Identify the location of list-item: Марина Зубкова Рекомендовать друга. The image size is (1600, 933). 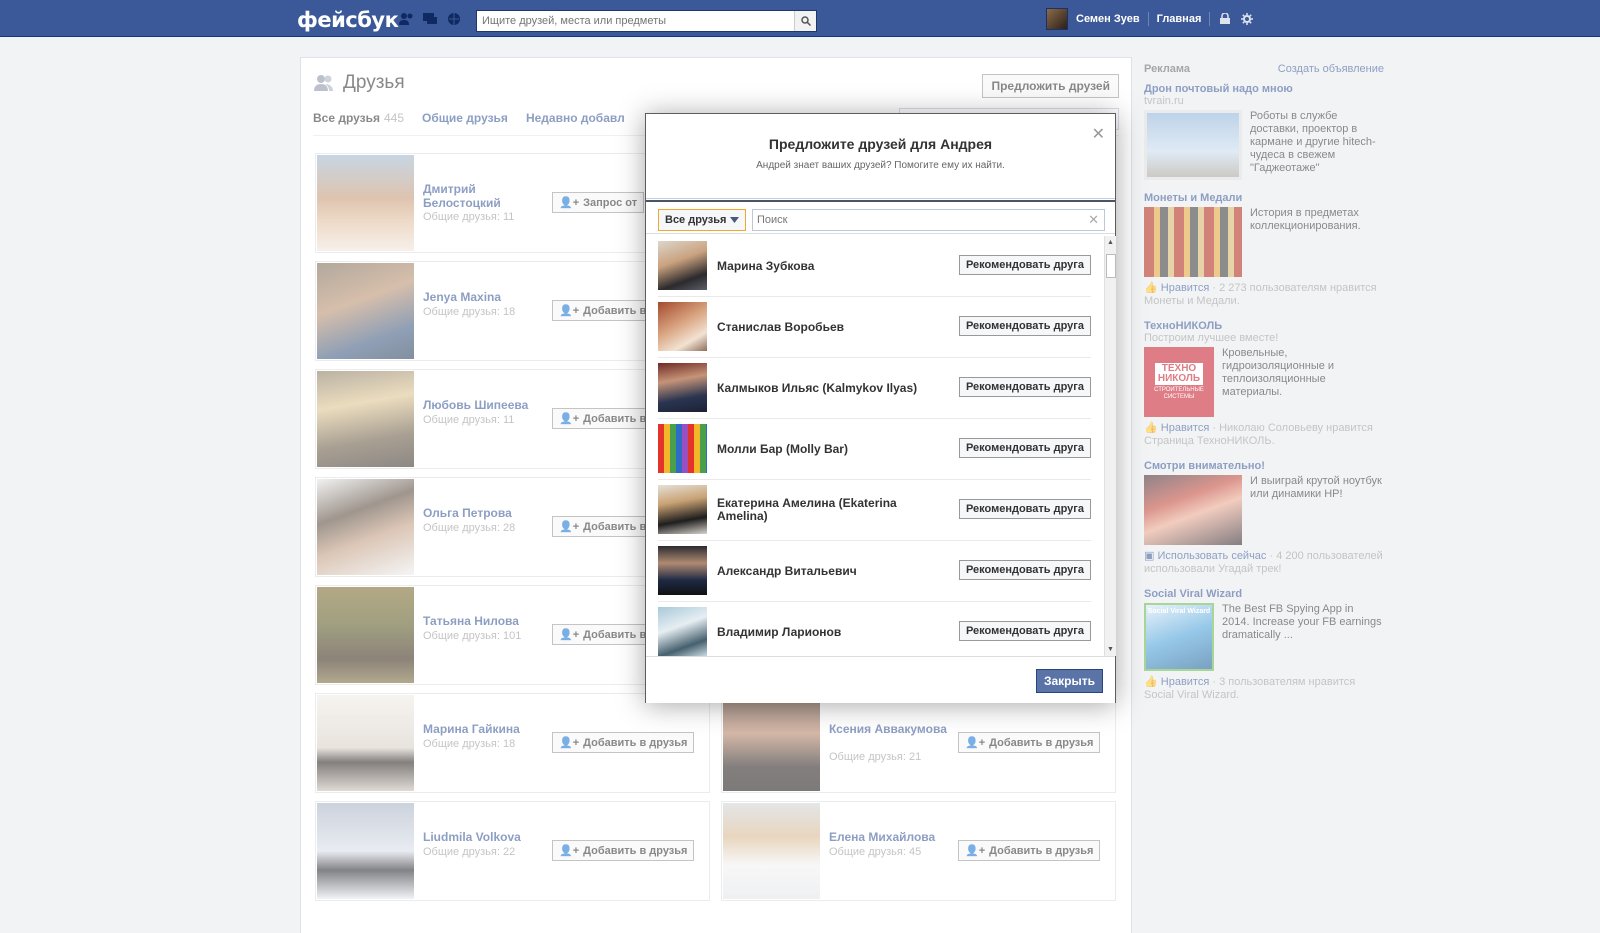
(874, 266).